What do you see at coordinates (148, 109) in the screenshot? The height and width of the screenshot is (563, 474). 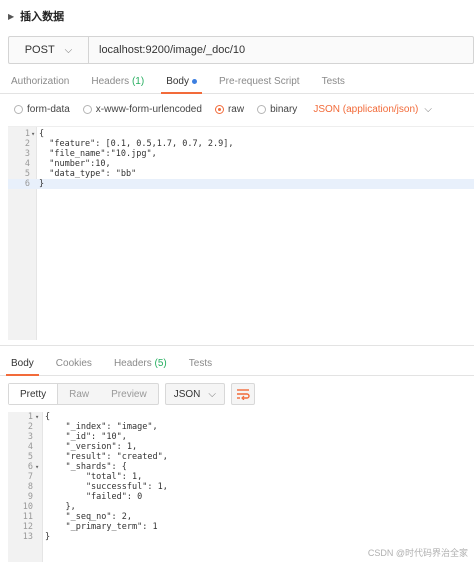 I see `option-label: x-www-form-urlencoded` at bounding box center [148, 109].